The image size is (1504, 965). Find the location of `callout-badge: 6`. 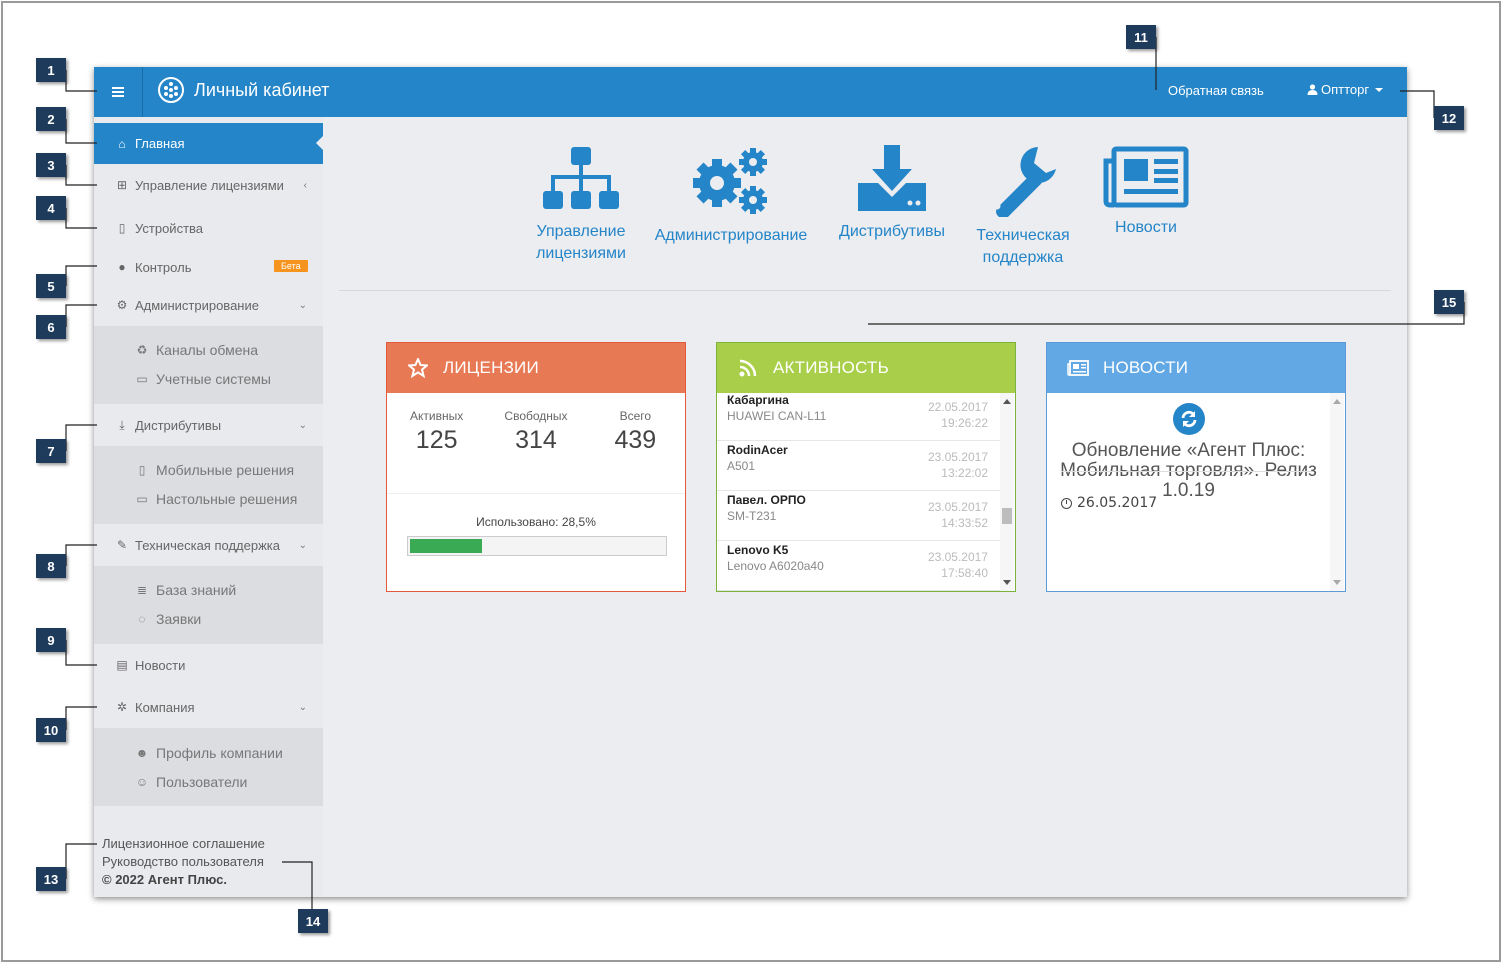

callout-badge: 6 is located at coordinates (51, 327).